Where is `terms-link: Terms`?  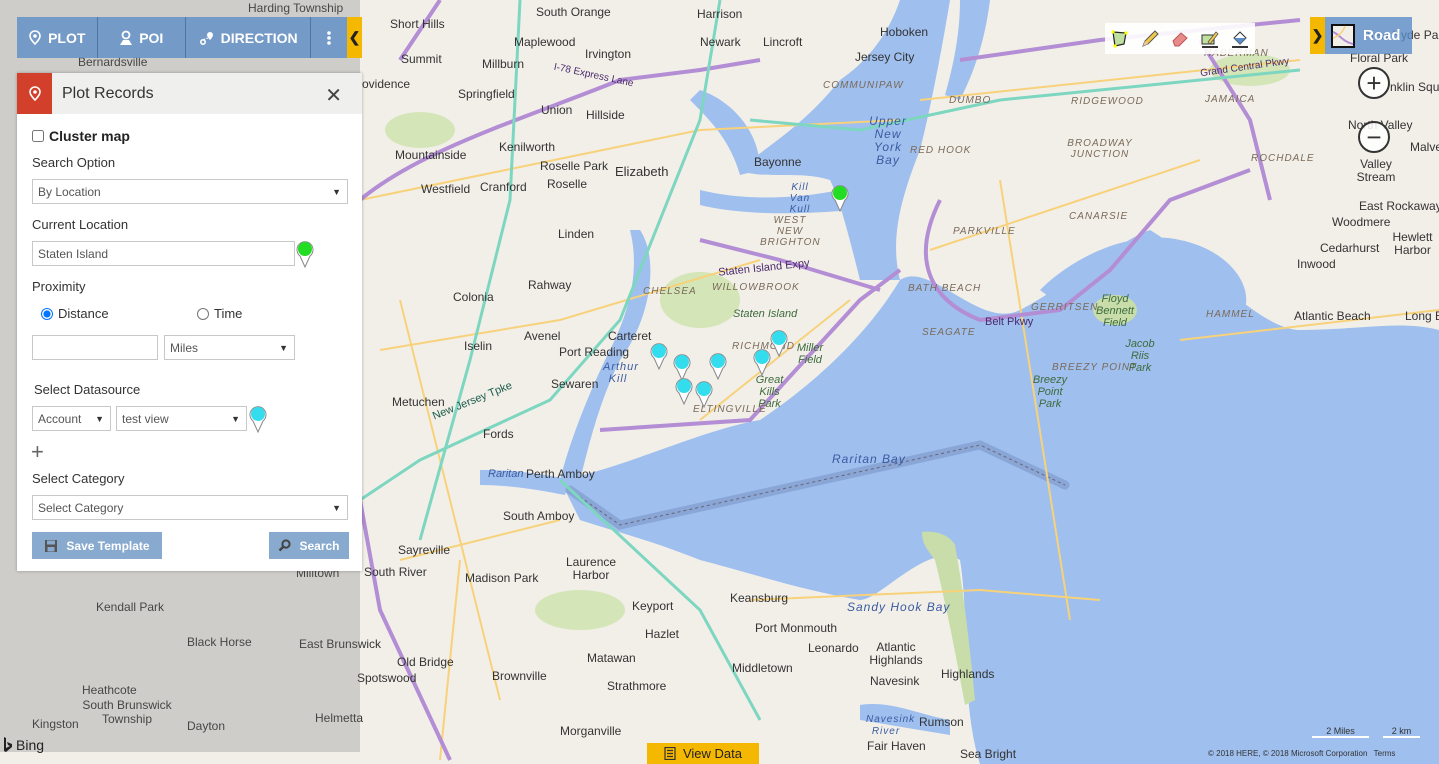 terms-link: Terms is located at coordinates (1385, 753).